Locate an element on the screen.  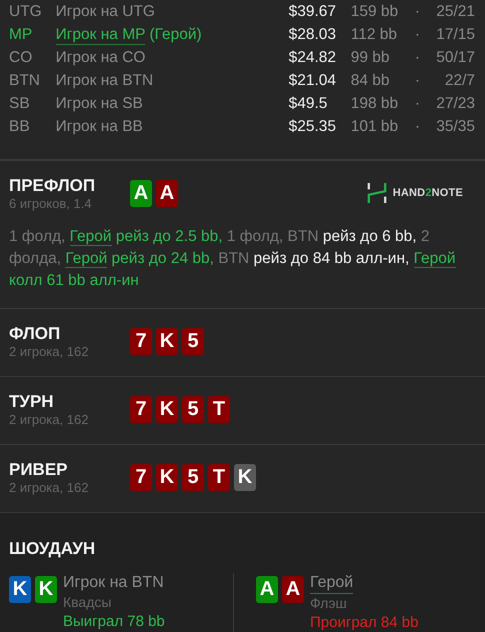
position-label: BTN is located at coordinates (25, 81).